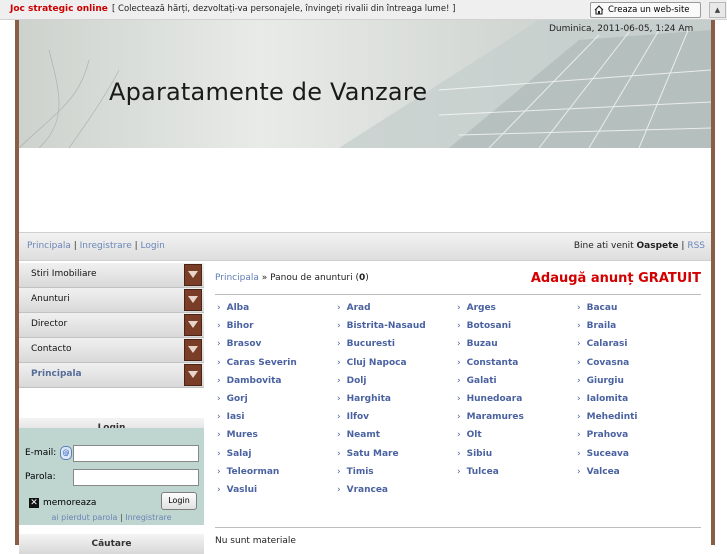 The height and width of the screenshot is (554, 727). What do you see at coordinates (489, 399) in the screenshot?
I see `region-link: › Hunedoara` at bounding box center [489, 399].